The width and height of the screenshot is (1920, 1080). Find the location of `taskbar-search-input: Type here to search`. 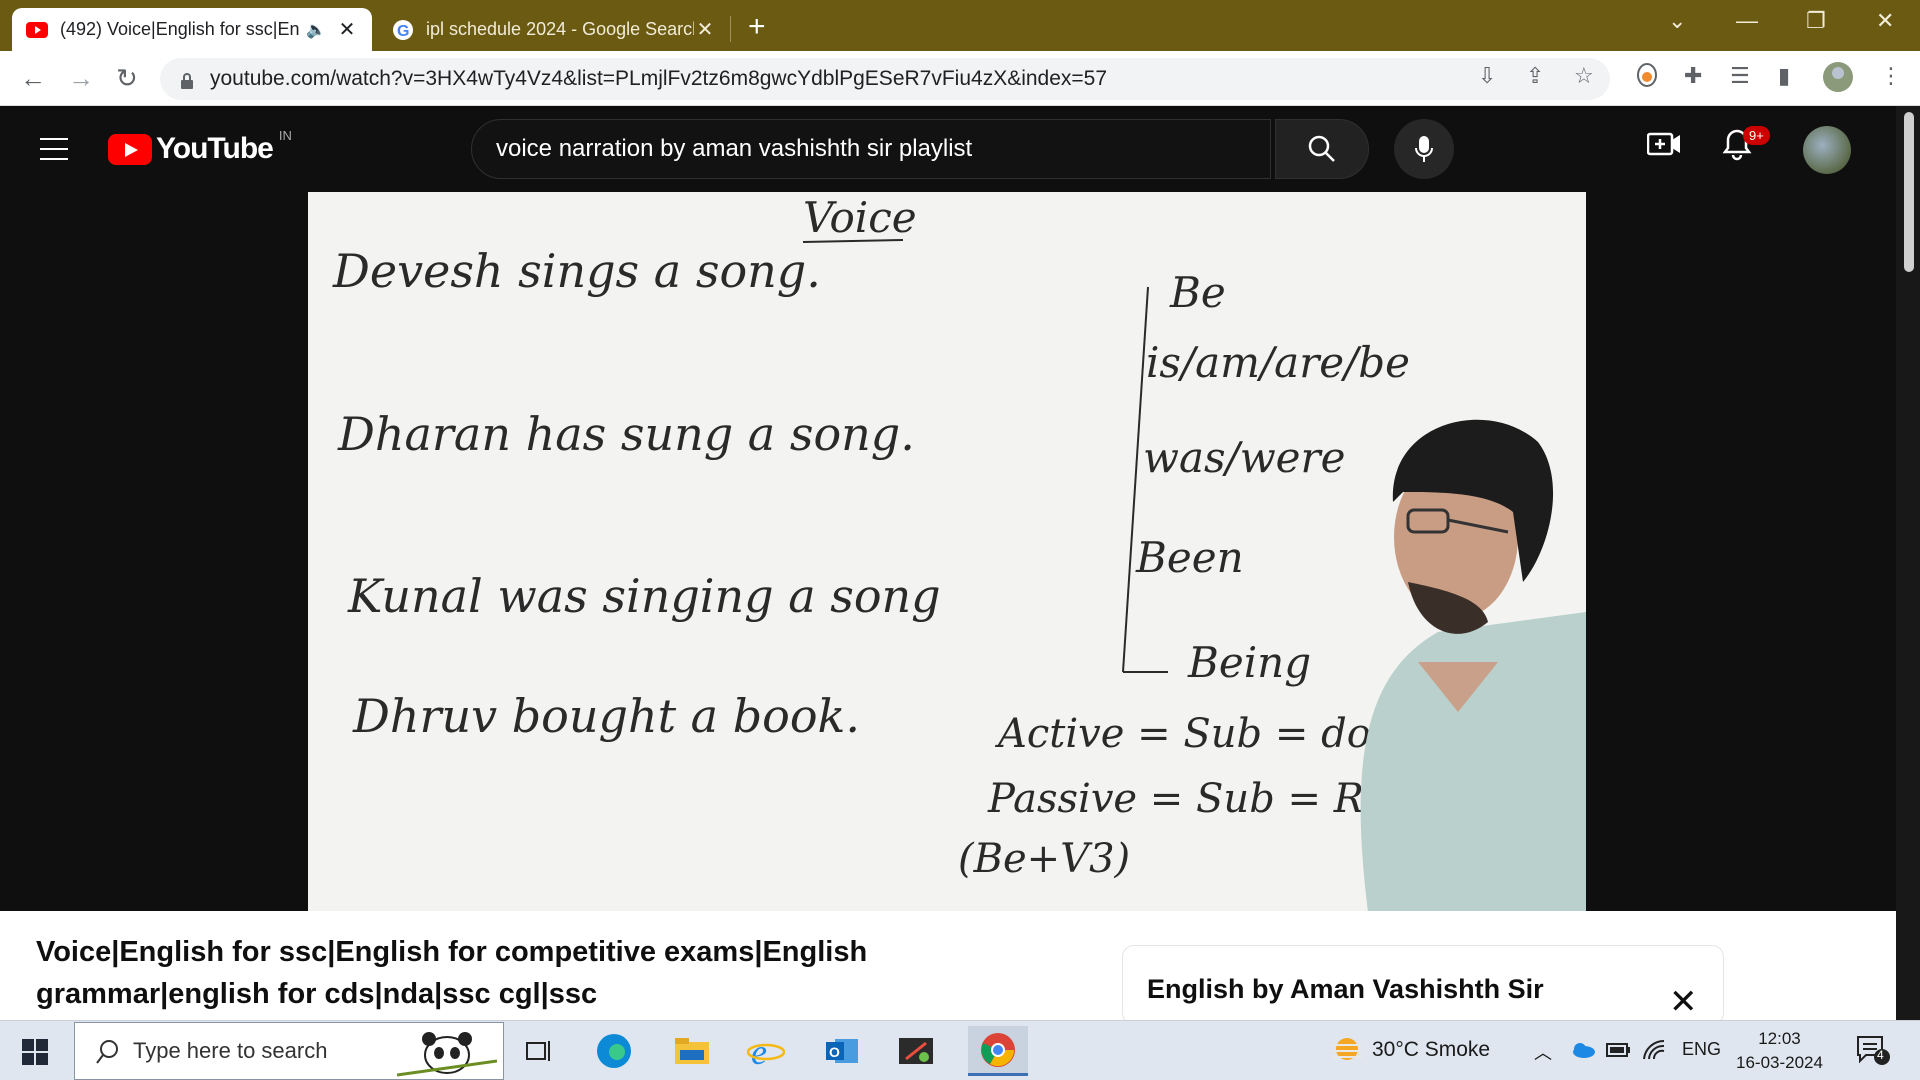

taskbar-search-input: Type here to search is located at coordinates (289, 1051).